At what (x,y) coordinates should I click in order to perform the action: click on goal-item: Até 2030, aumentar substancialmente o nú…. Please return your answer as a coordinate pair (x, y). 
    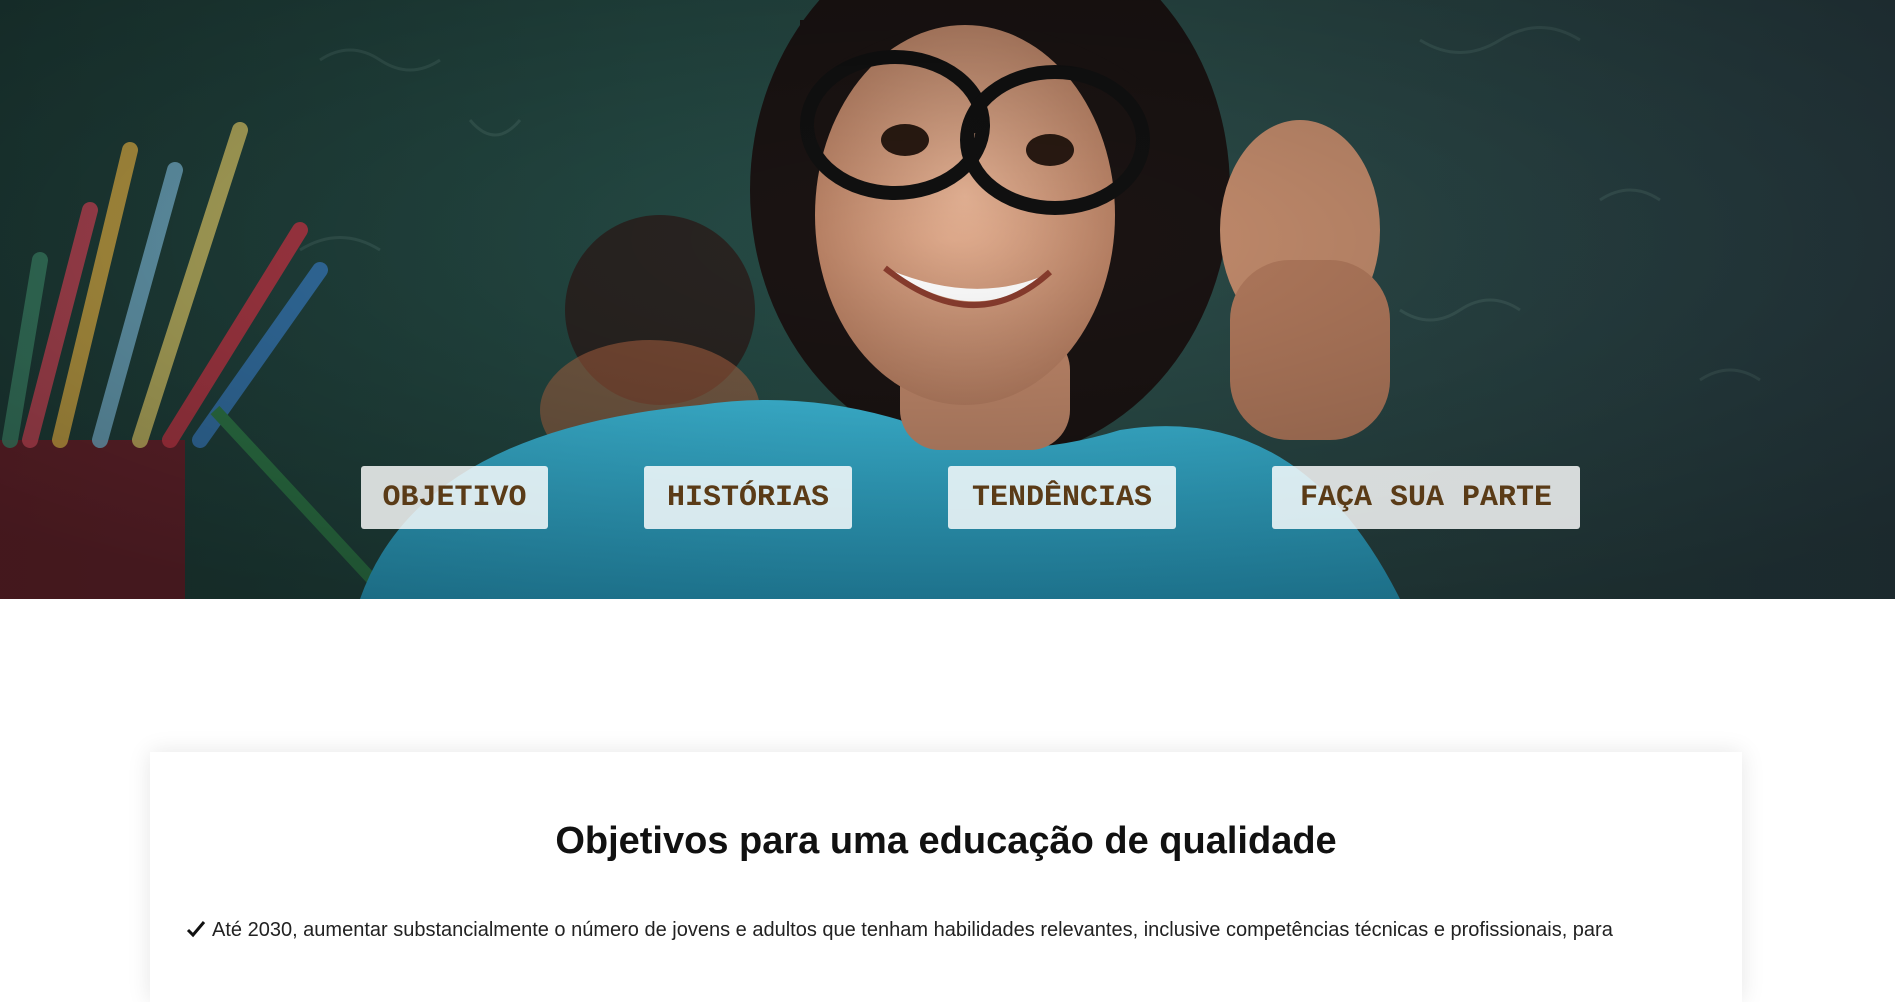
    Looking at the image, I should click on (946, 930).